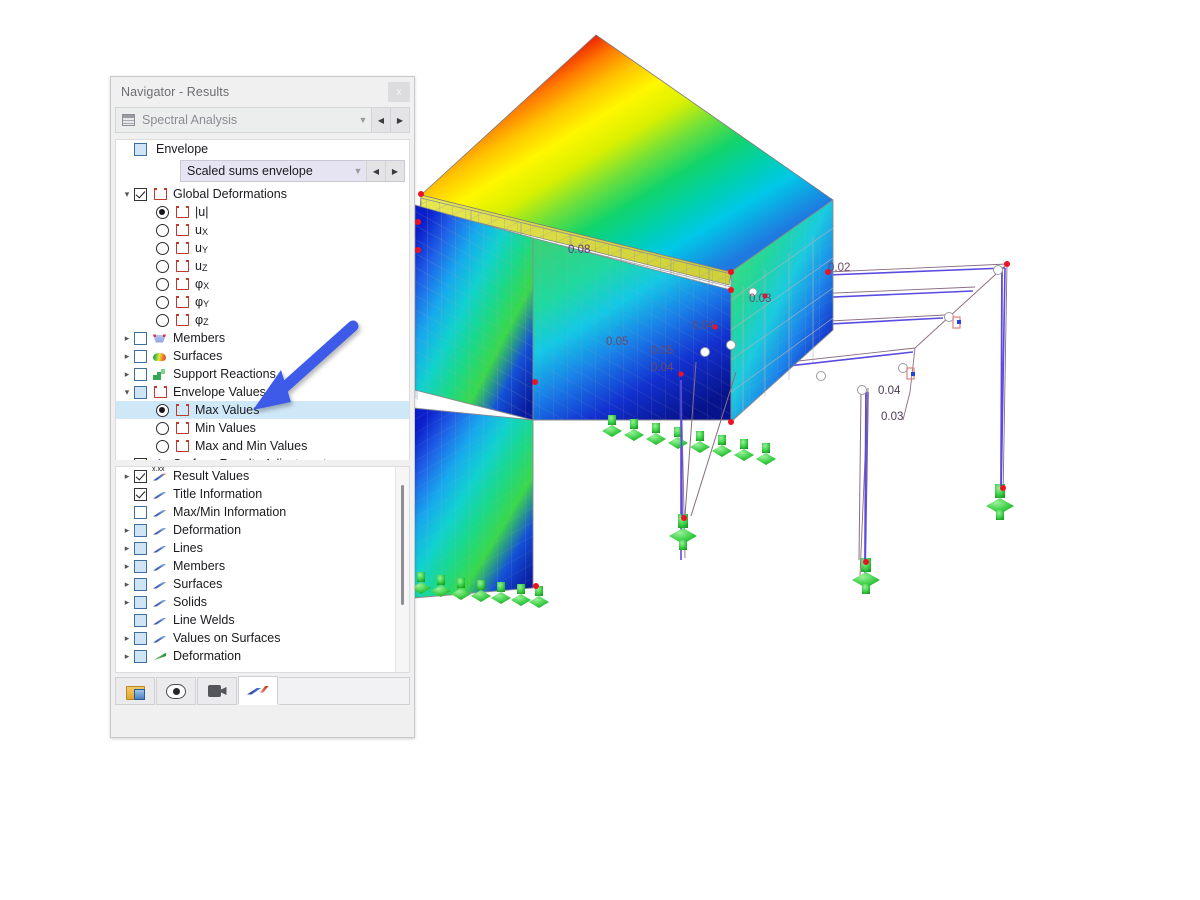 The image size is (1200, 900). What do you see at coordinates (262, 374) in the screenshot?
I see `tree-item: ▸ Support Reactions` at bounding box center [262, 374].